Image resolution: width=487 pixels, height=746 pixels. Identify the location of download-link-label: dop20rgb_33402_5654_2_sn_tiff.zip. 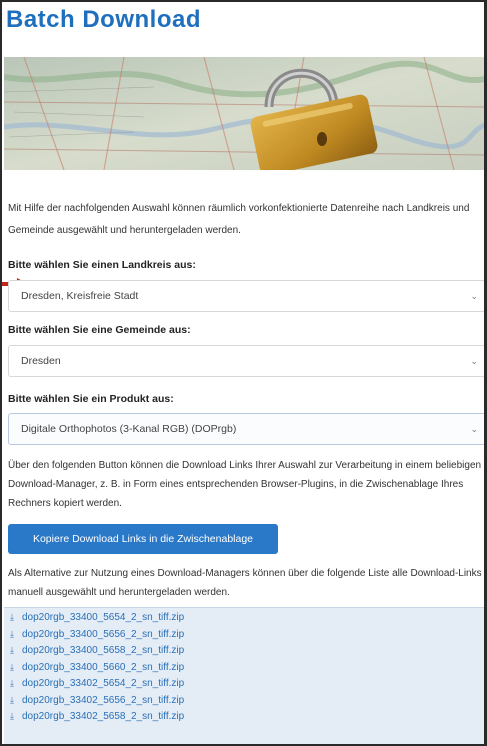
(103, 683).